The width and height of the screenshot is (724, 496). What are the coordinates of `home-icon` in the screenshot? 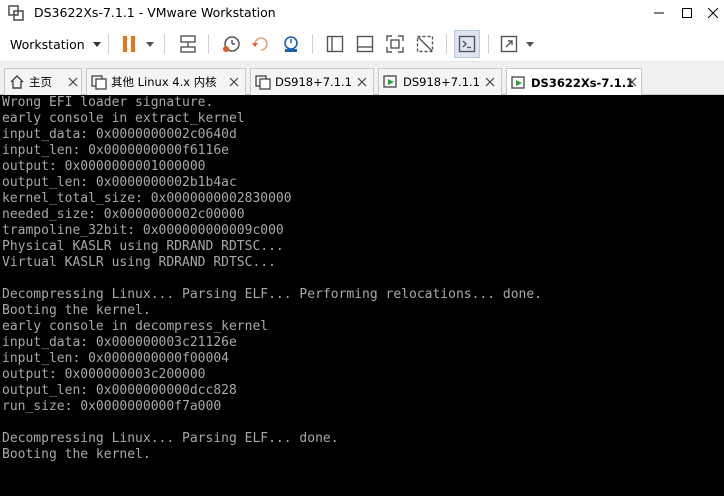 It's located at (17, 82).